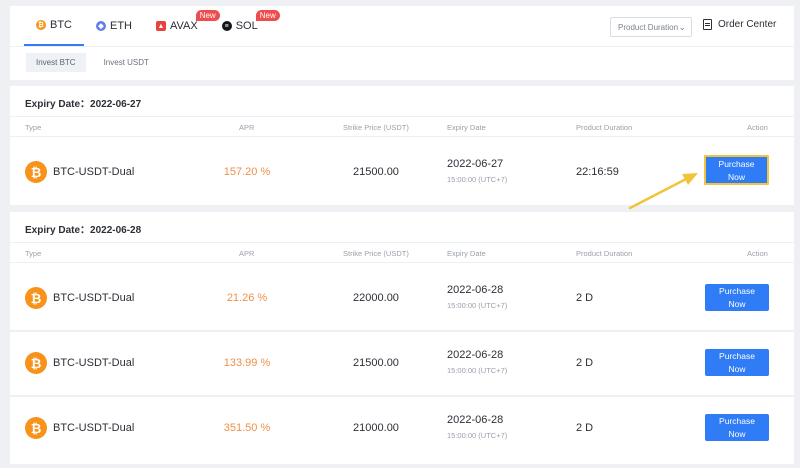 The image size is (800, 468). Describe the element at coordinates (475, 164) in the screenshot. I see `expiry-date: 2022-06-27` at that location.